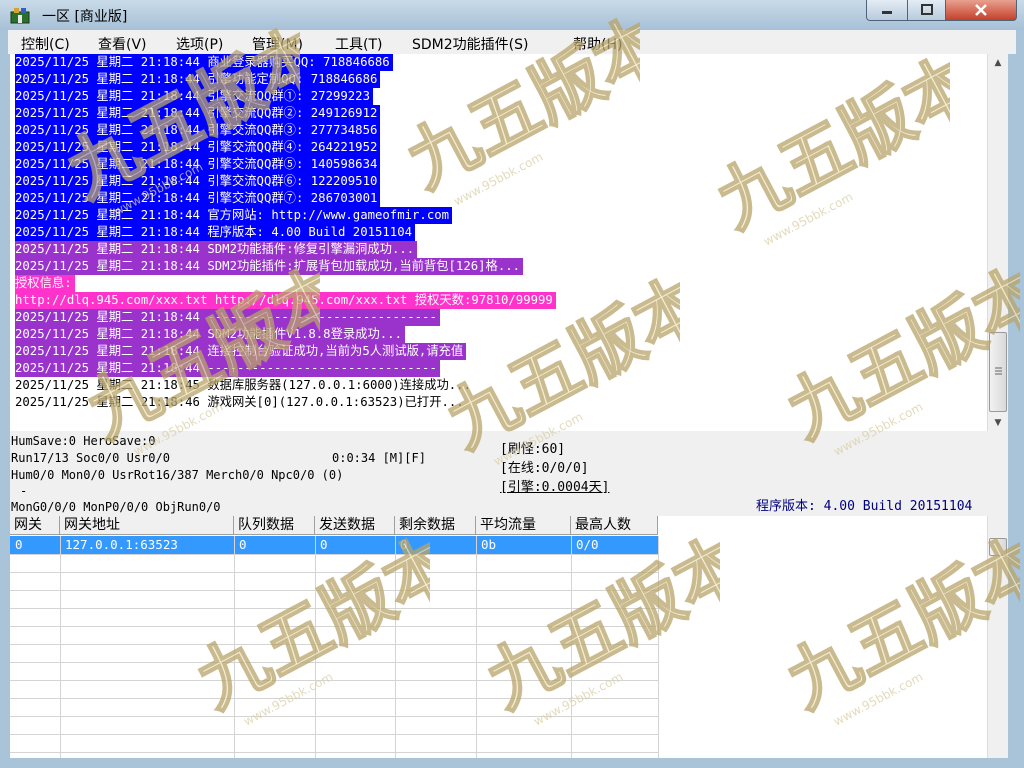 This screenshot has height=768, width=1024. Describe the element at coordinates (614, 525) in the screenshot. I see `col-header-max-players: 最高人数` at that location.